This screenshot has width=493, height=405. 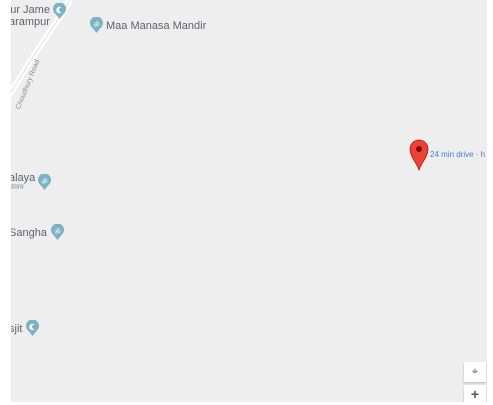 I want to click on poi-label: ur Jame, so click(x=30, y=10).